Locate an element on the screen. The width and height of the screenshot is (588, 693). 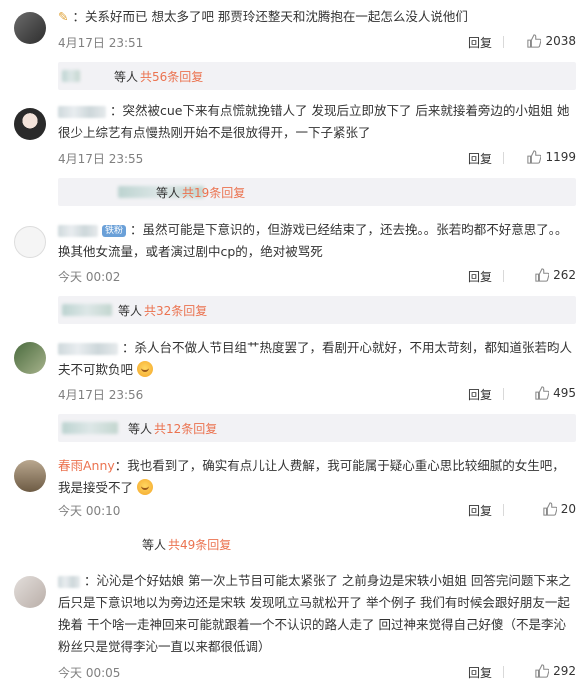
reply-count: 共12条回复 is located at coordinates (185, 429).